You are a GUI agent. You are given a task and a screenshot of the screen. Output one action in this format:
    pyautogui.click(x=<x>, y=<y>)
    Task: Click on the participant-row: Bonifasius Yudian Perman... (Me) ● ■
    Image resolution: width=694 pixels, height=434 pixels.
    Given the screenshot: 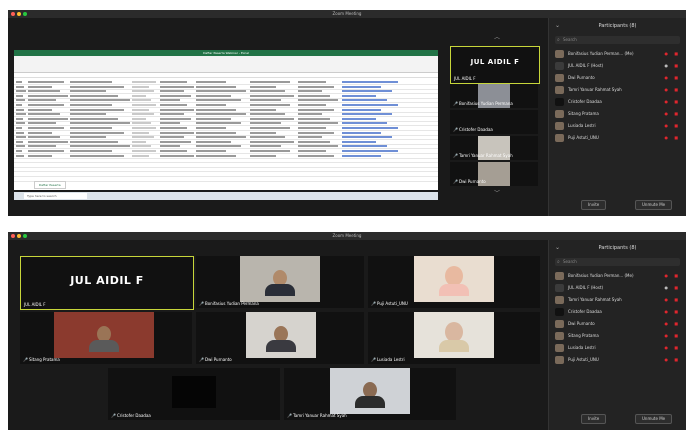 What is the action you would take?
    pyautogui.click(x=618, y=54)
    